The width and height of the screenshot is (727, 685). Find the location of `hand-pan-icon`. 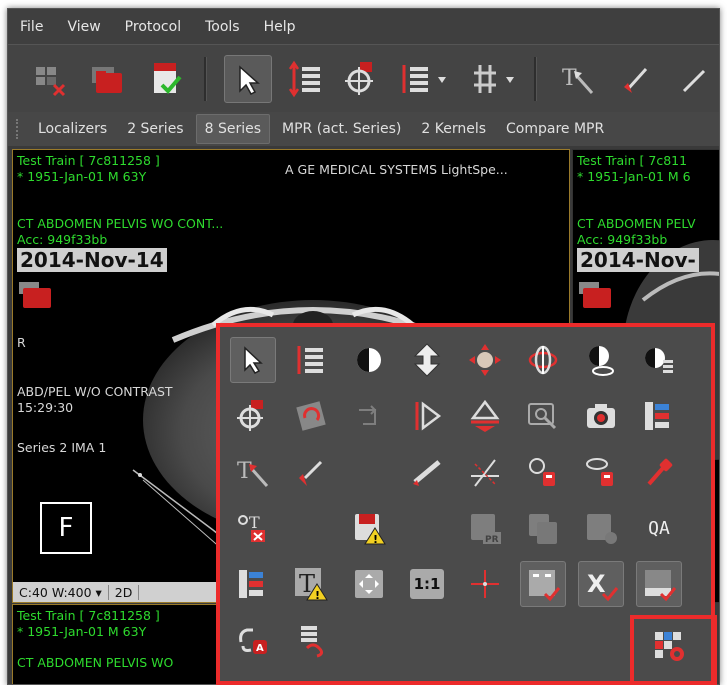

hand-pan-icon is located at coordinates (485, 360).